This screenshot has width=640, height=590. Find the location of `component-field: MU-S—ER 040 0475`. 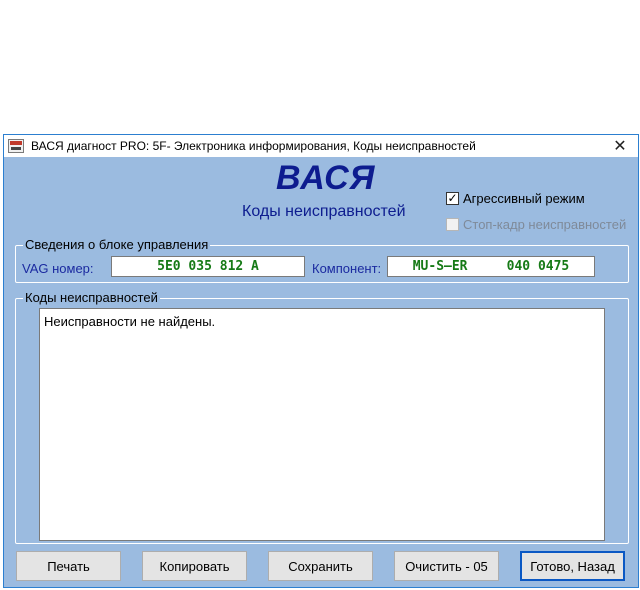

component-field: MU-S—ER 040 0475 is located at coordinates (491, 266).